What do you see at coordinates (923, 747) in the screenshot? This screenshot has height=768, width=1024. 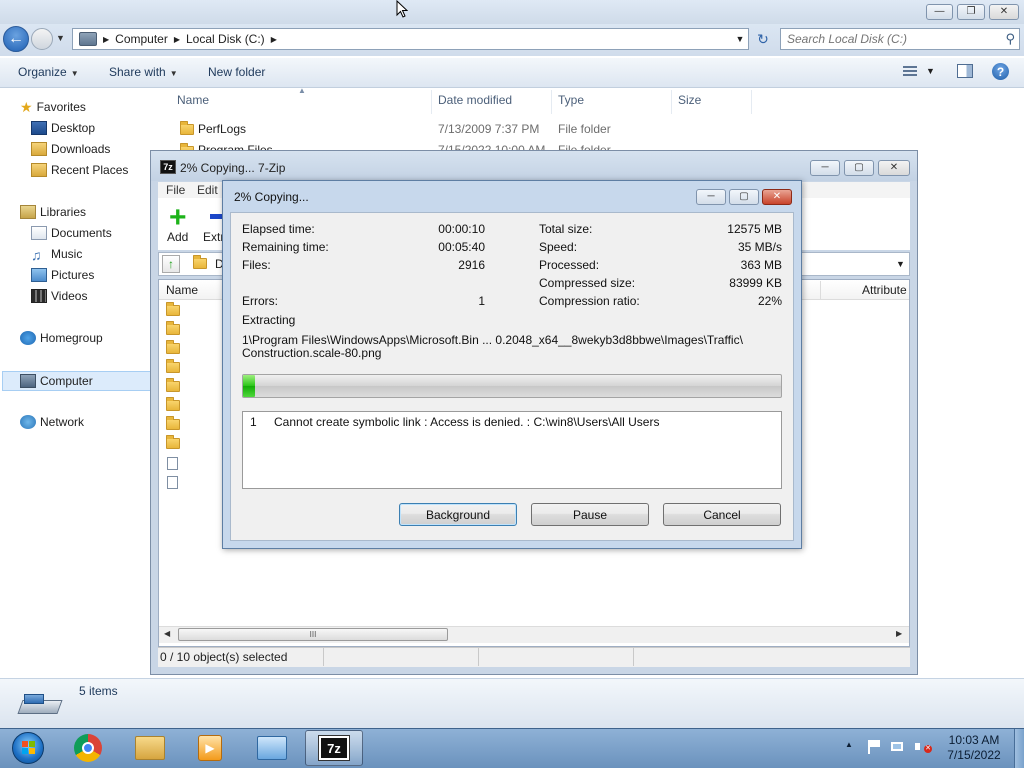 I see `volume-muted-icon: ✕` at bounding box center [923, 747].